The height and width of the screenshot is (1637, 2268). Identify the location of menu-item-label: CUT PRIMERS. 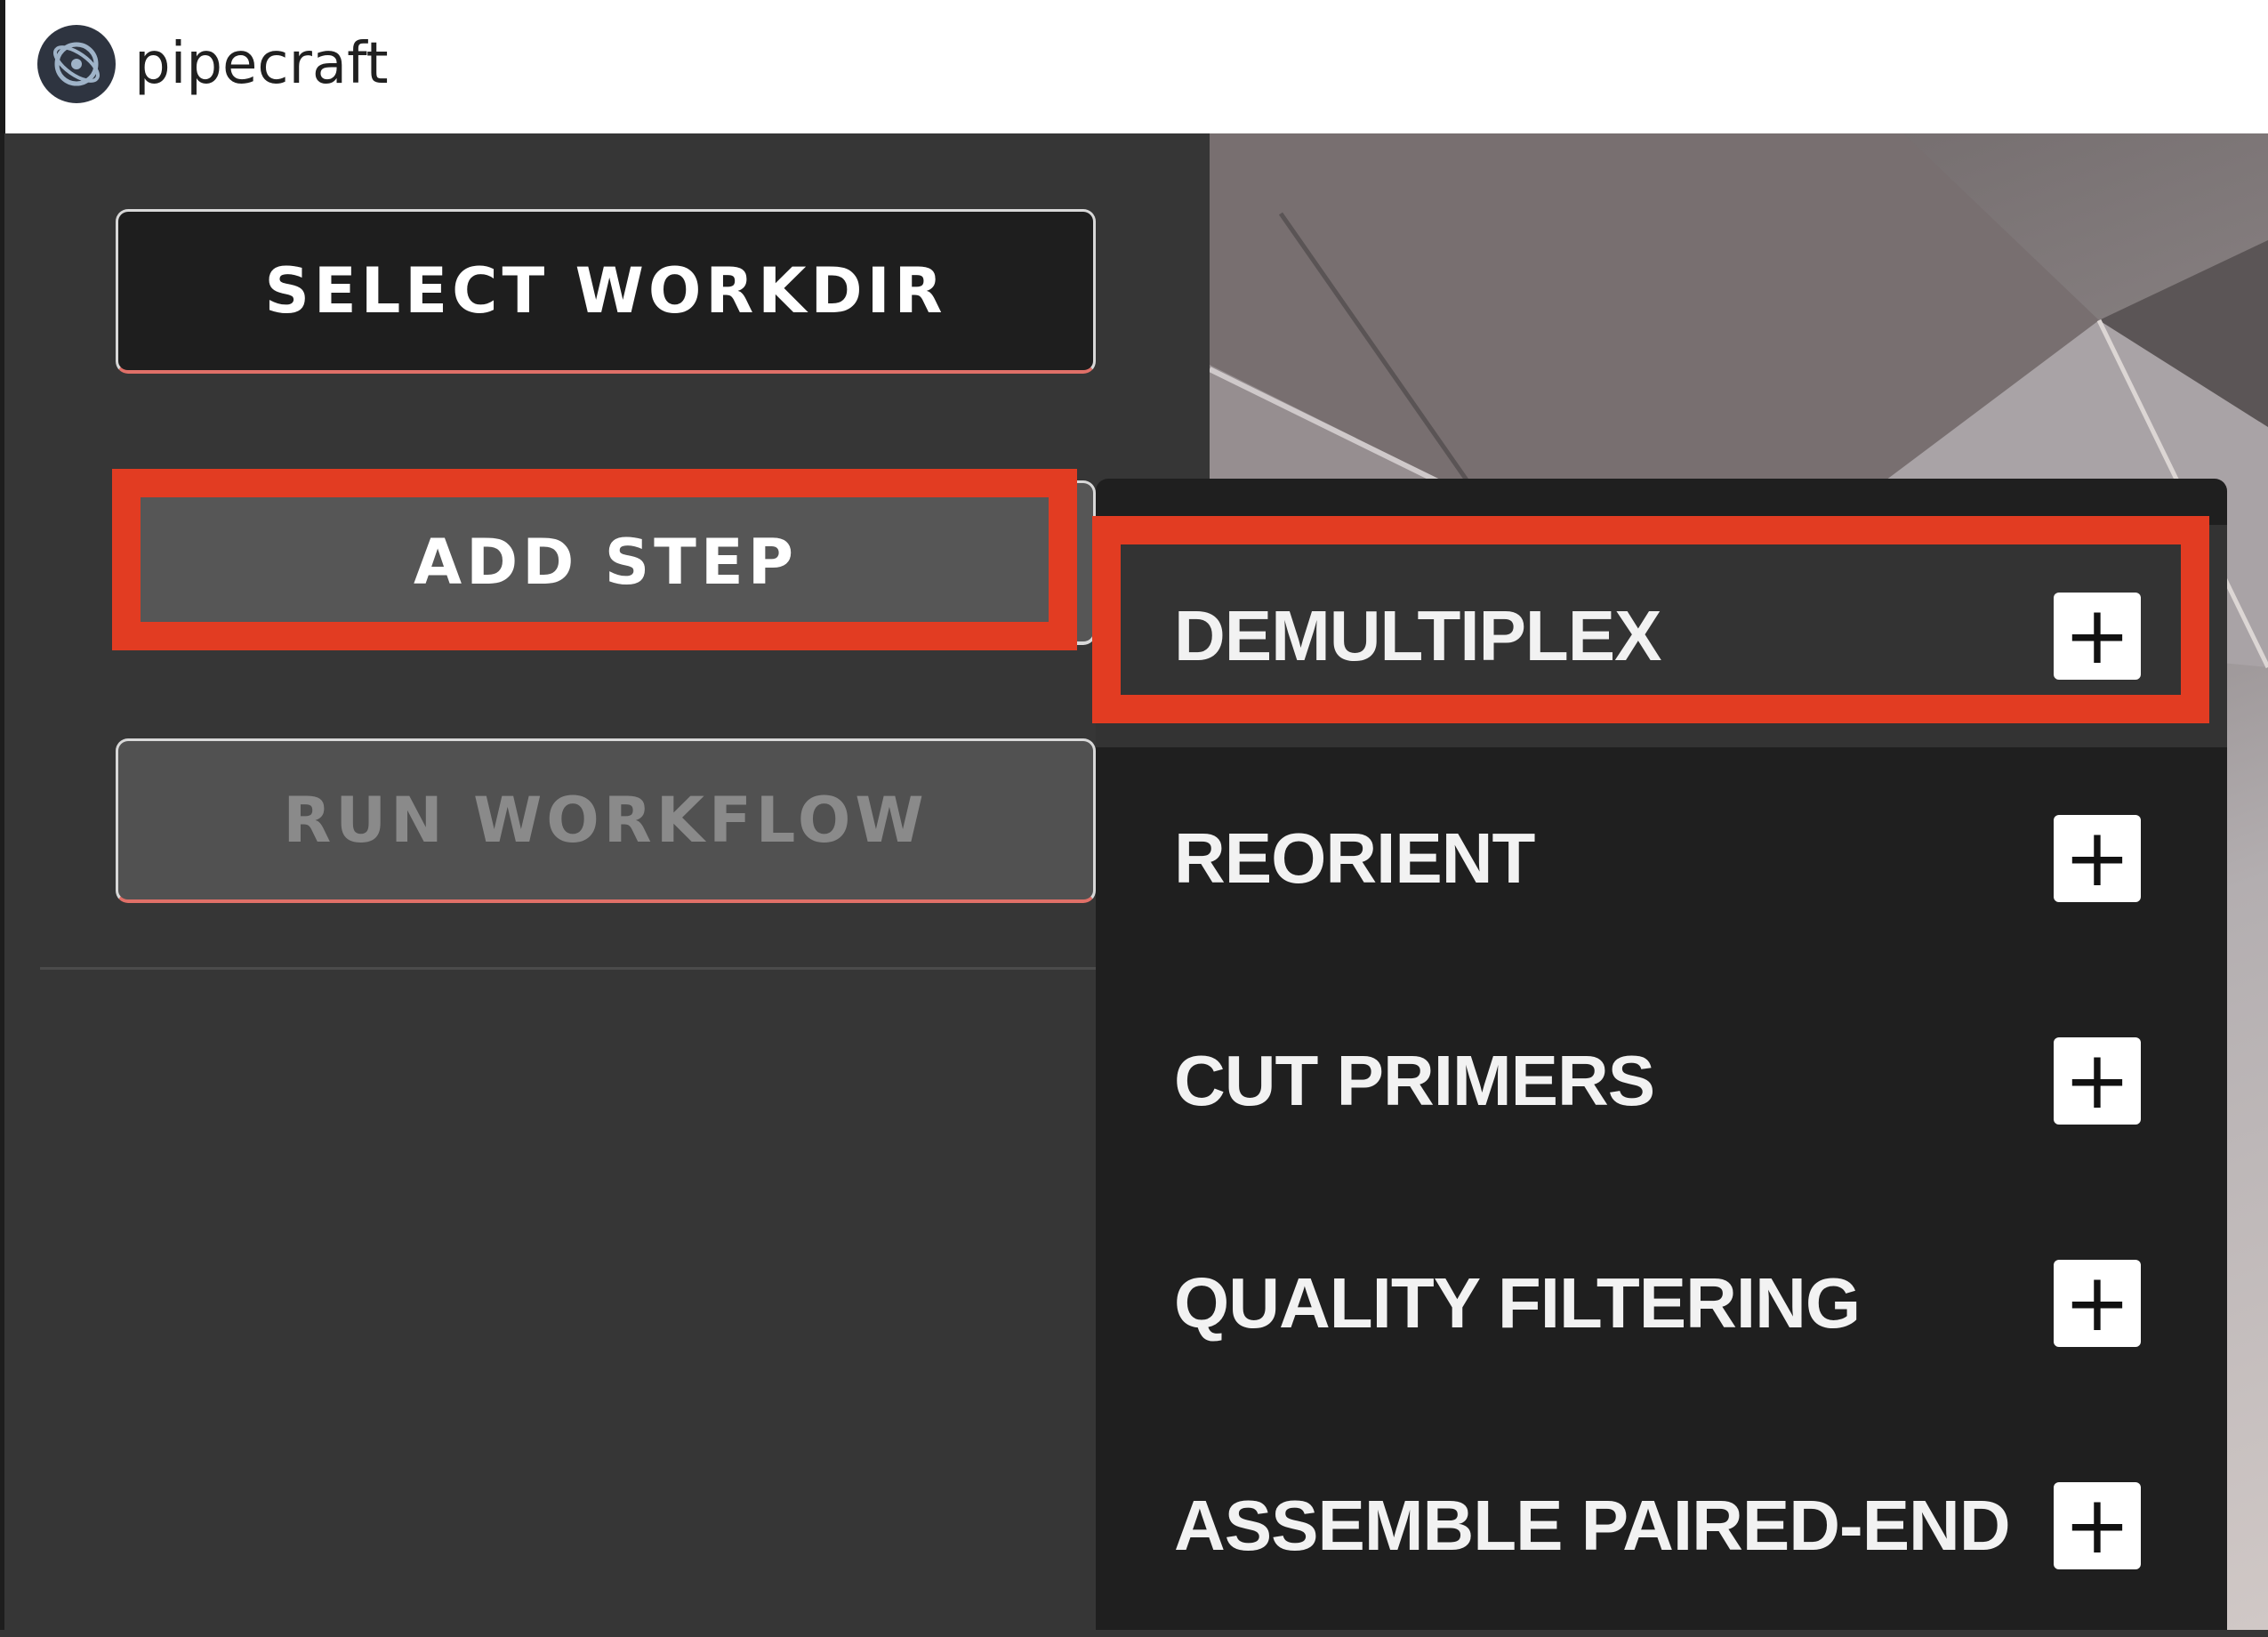
(1415, 1081).